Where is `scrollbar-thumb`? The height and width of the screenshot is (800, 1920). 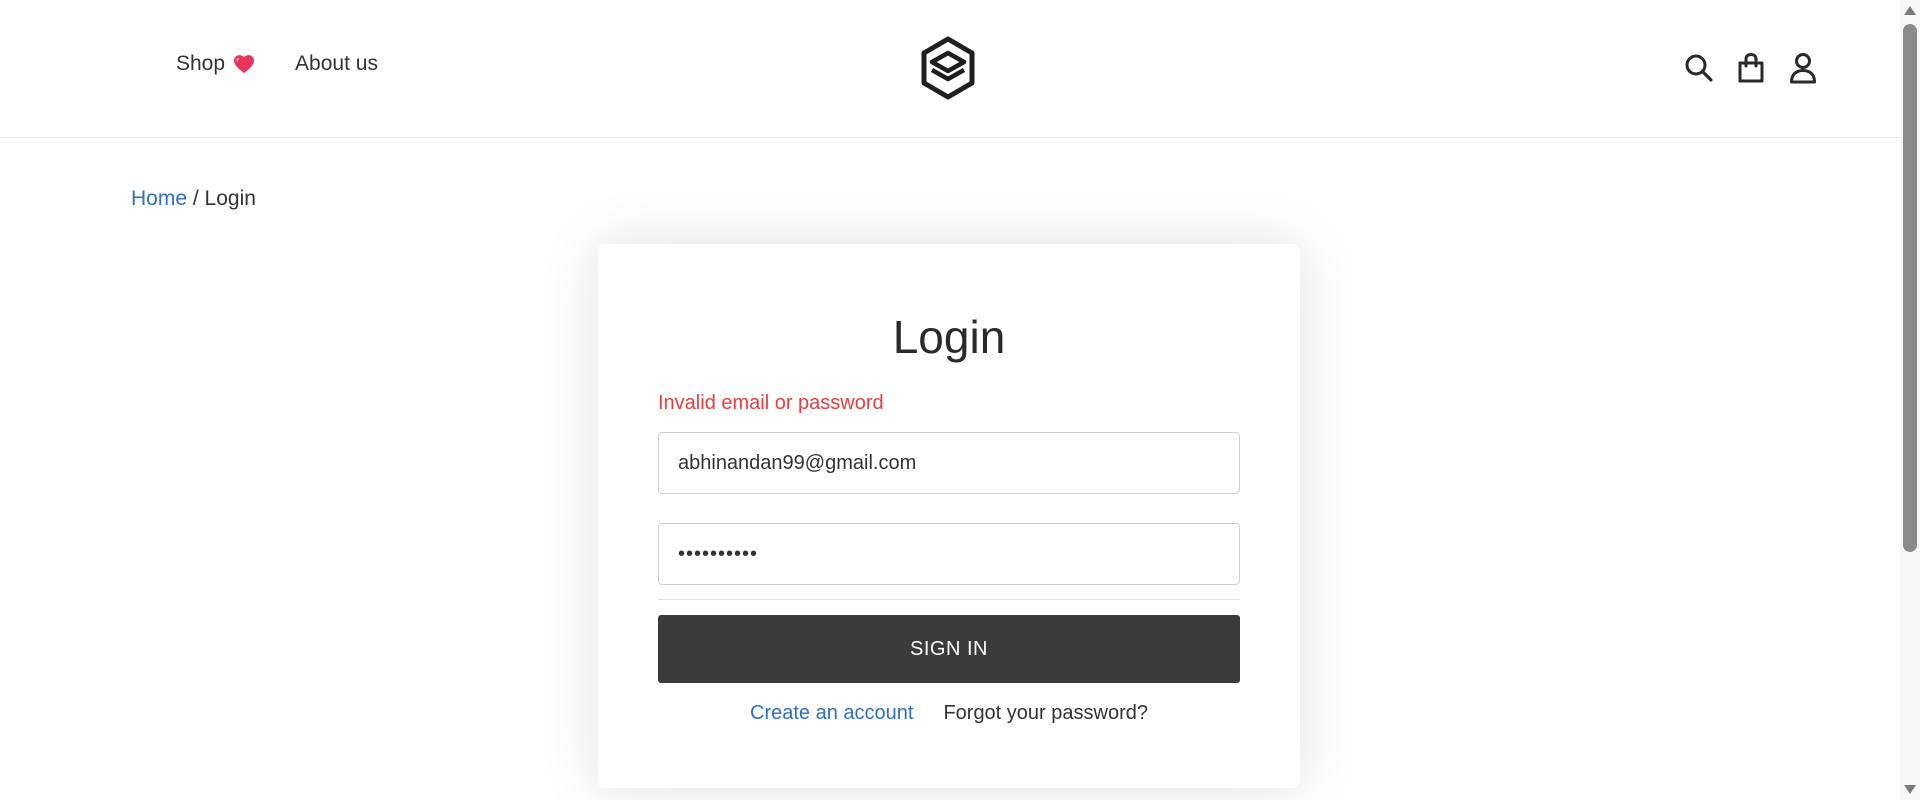 scrollbar-thumb is located at coordinates (1910, 288).